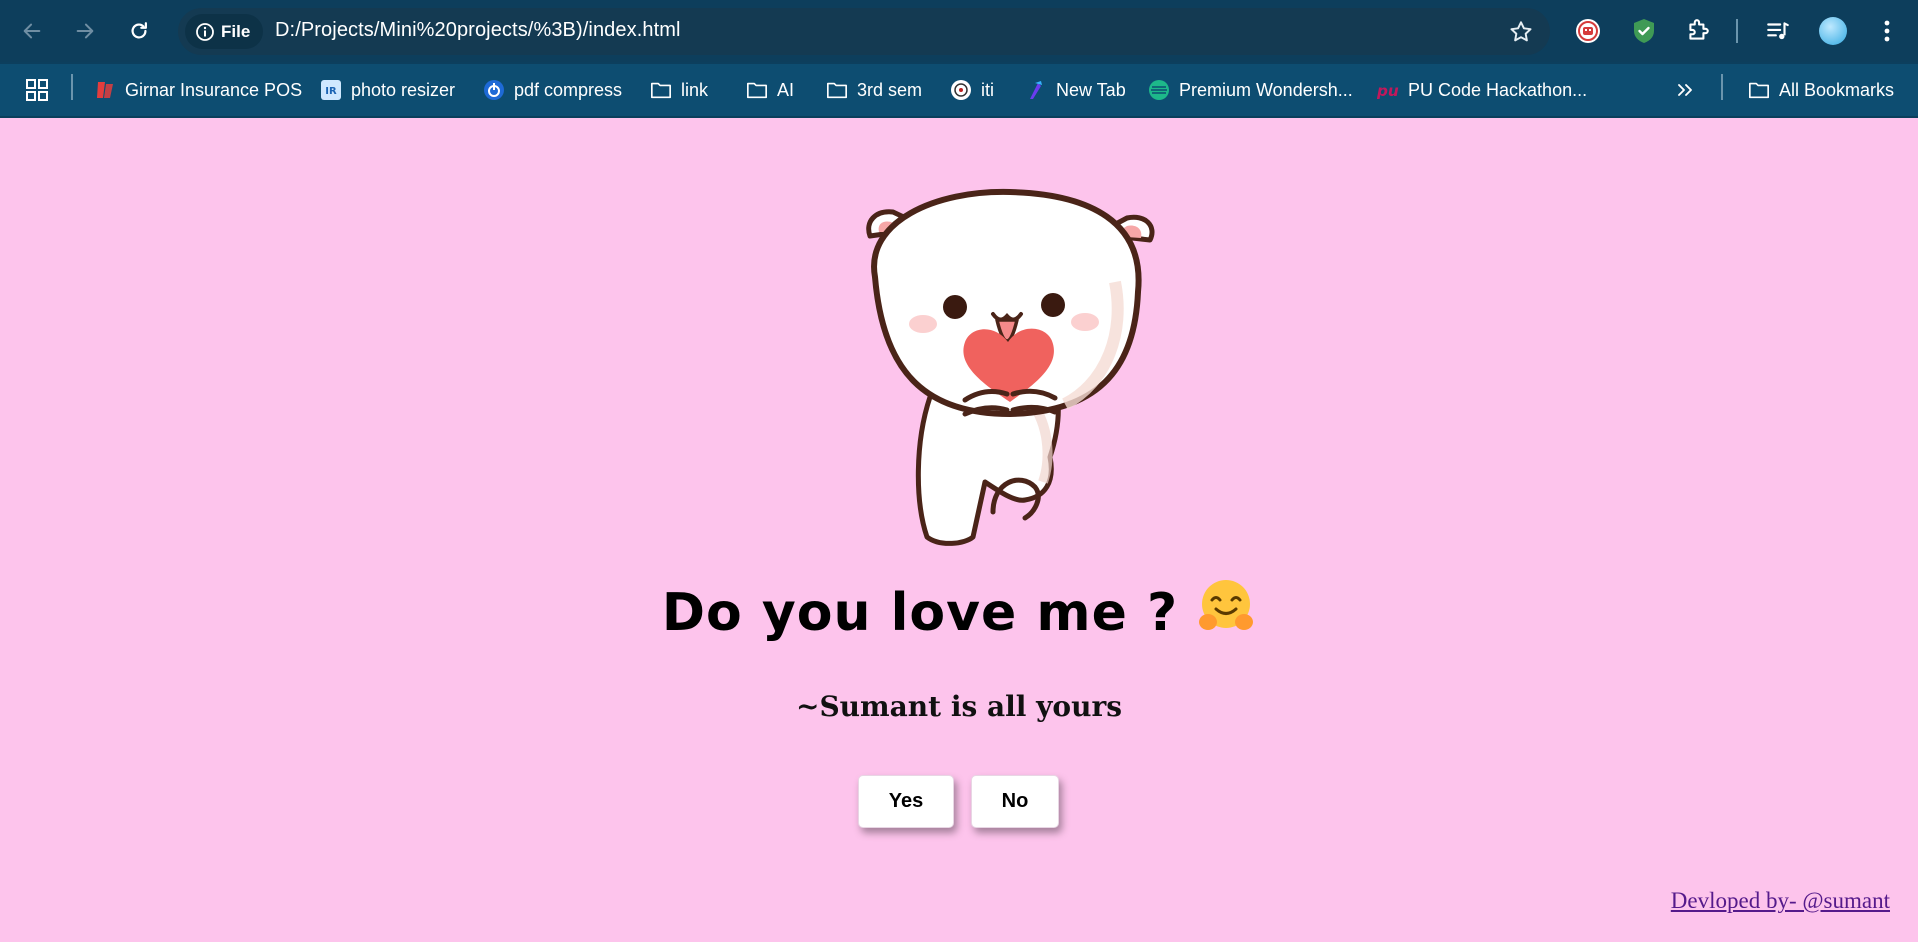 The width and height of the screenshot is (1918, 942). I want to click on bookmark-label: iti, so click(987, 89).